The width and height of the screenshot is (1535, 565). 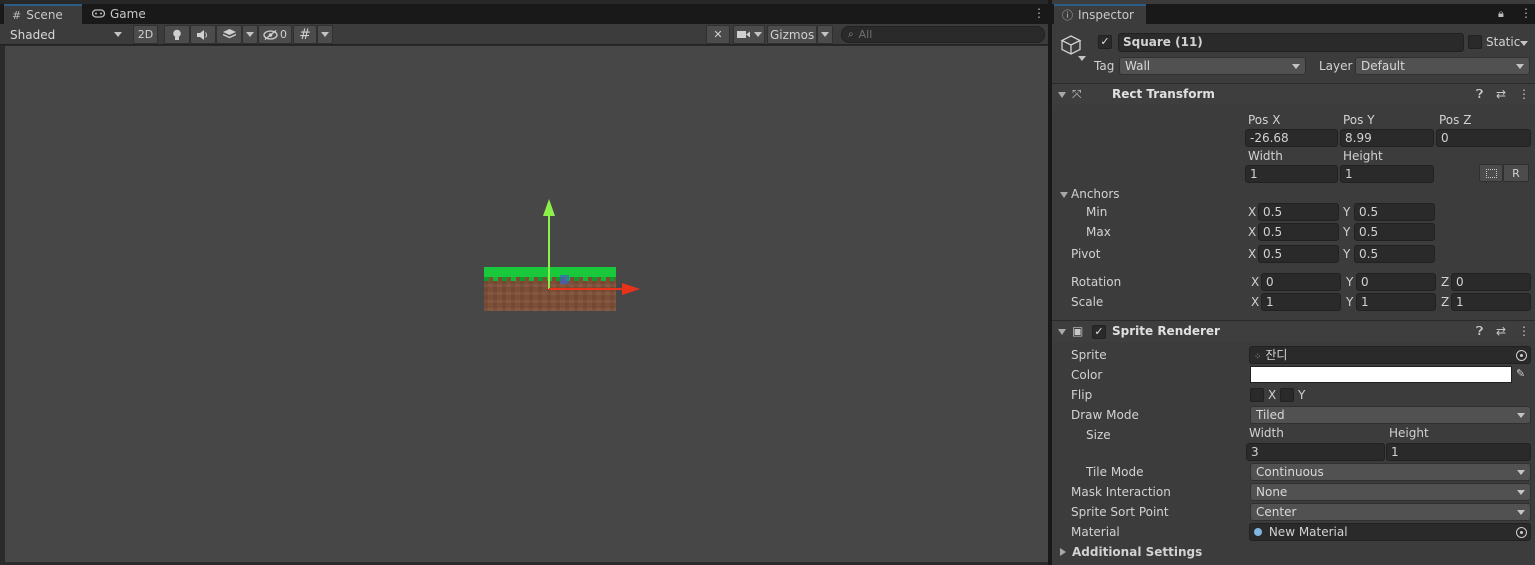 What do you see at coordinates (1308, 532) in the screenshot?
I see `material-value: New Material` at bounding box center [1308, 532].